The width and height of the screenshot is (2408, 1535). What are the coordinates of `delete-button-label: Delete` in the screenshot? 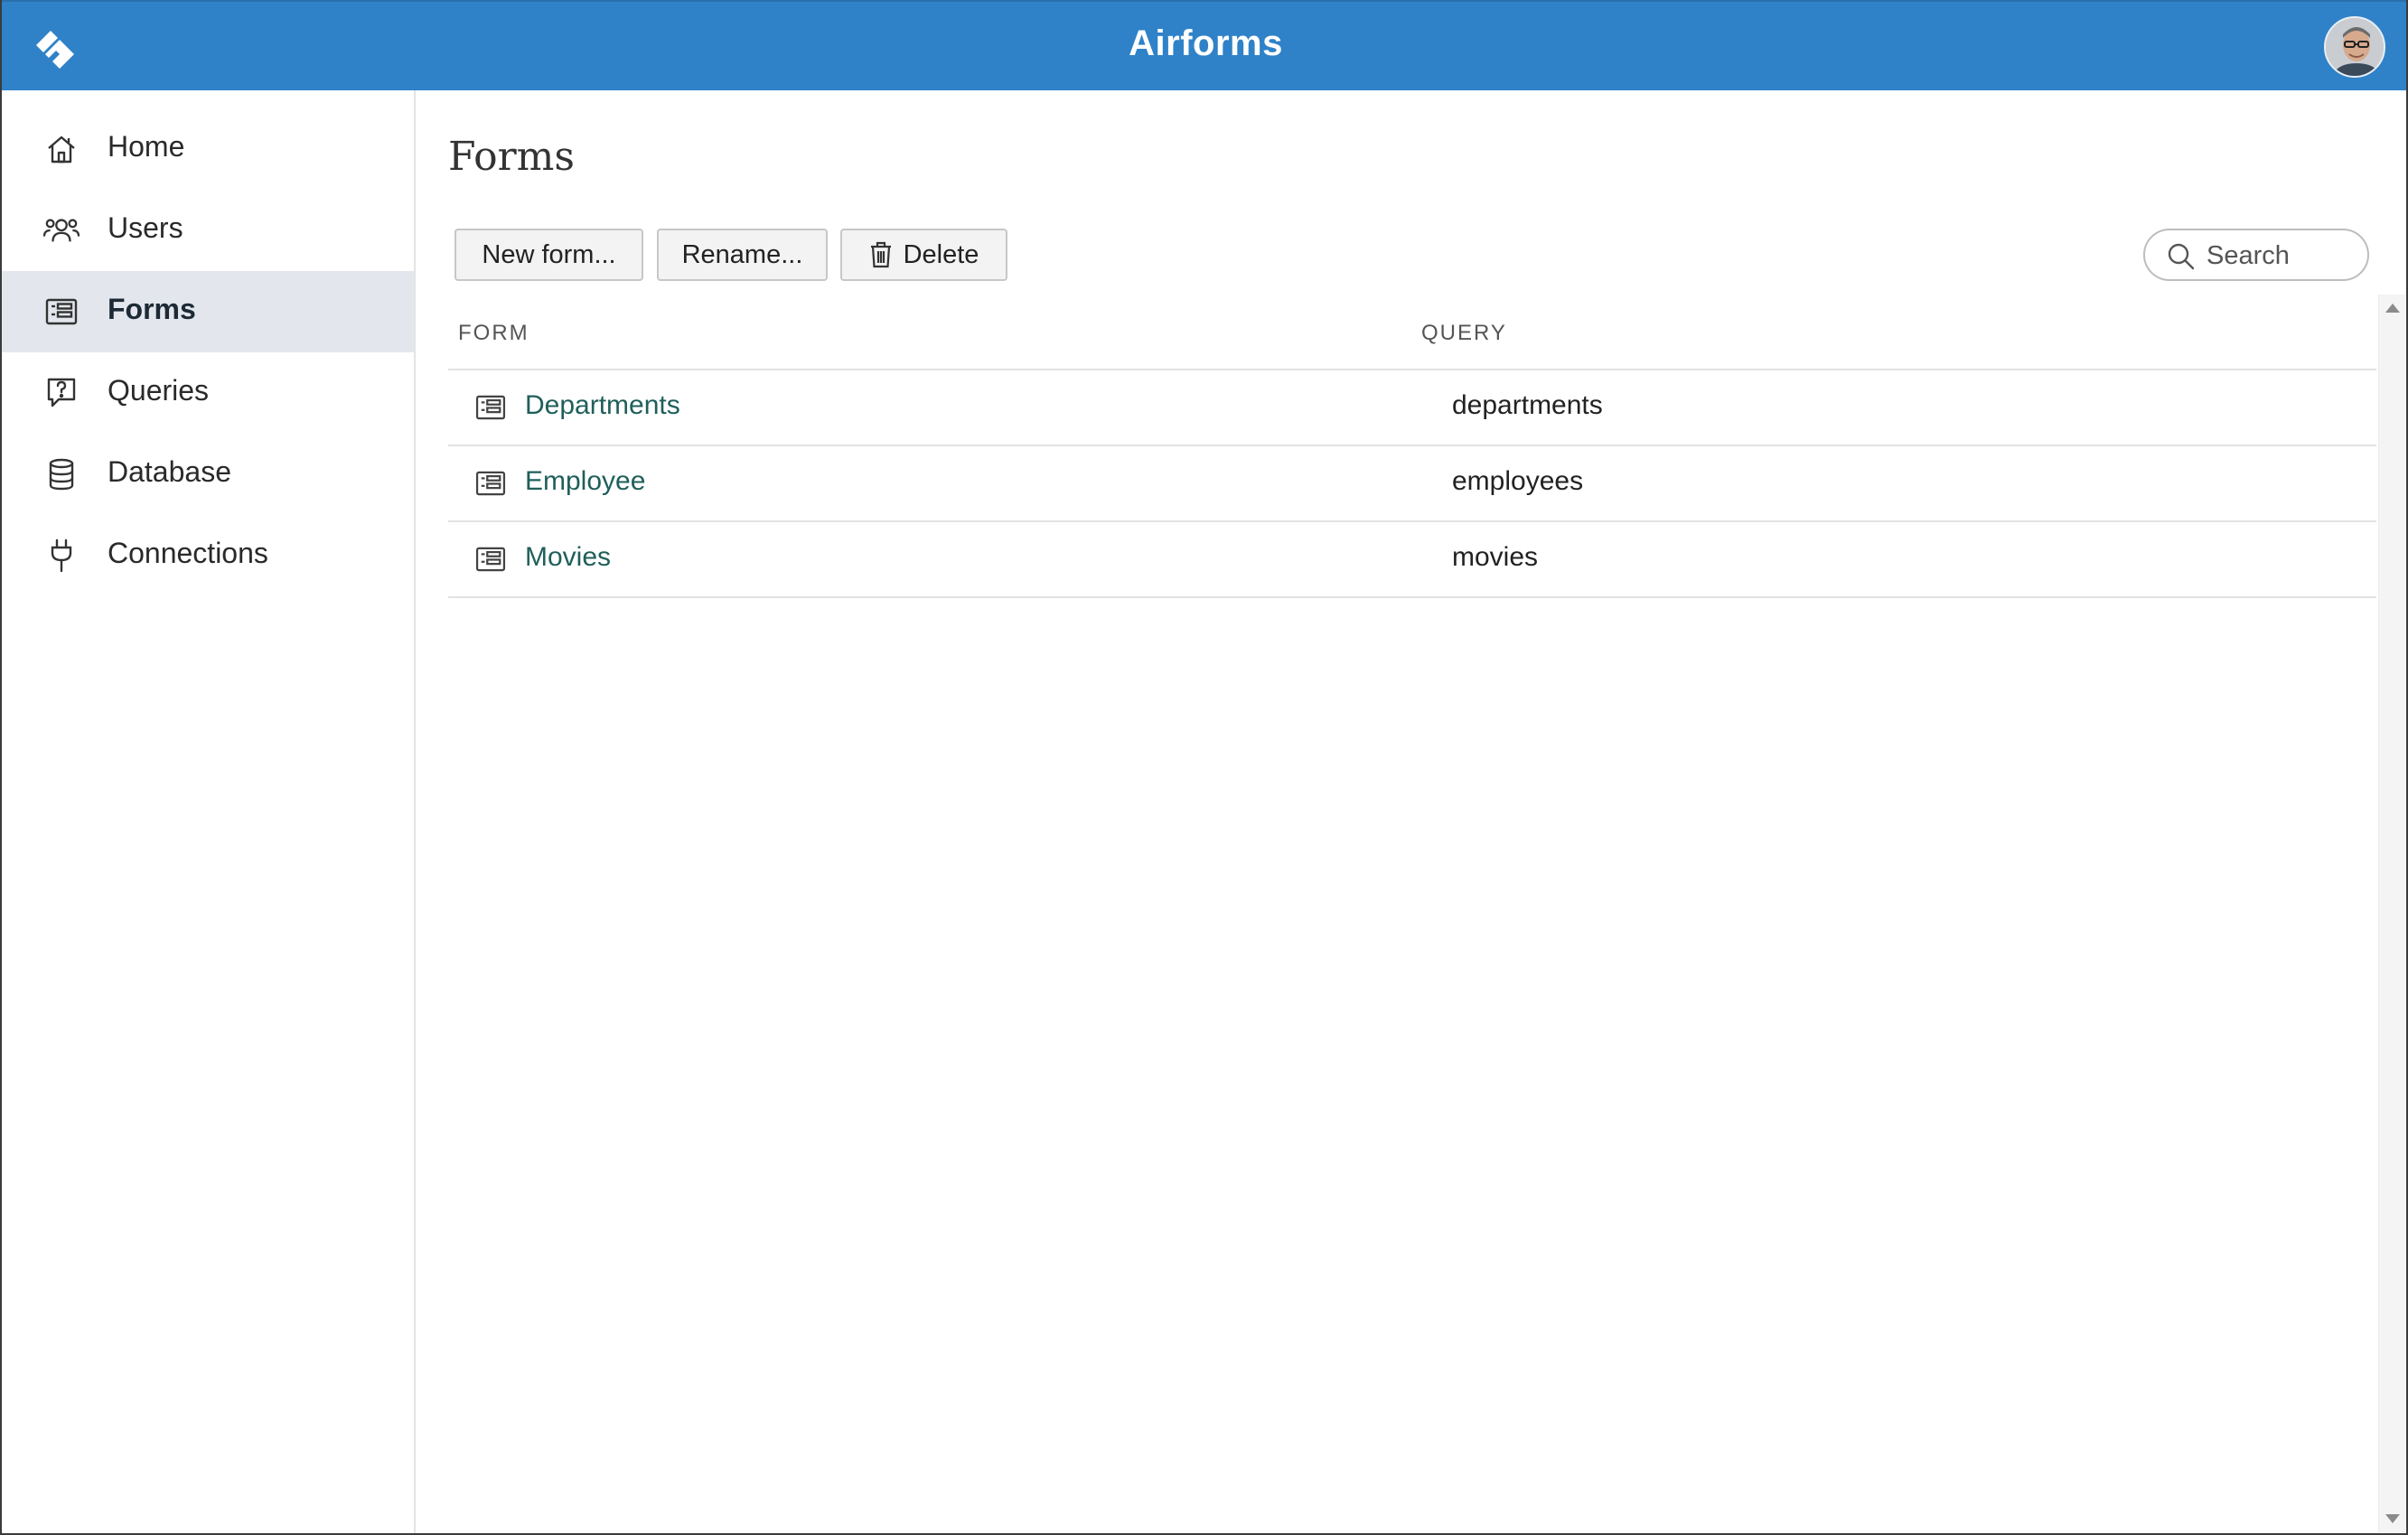 It's located at (941, 254).